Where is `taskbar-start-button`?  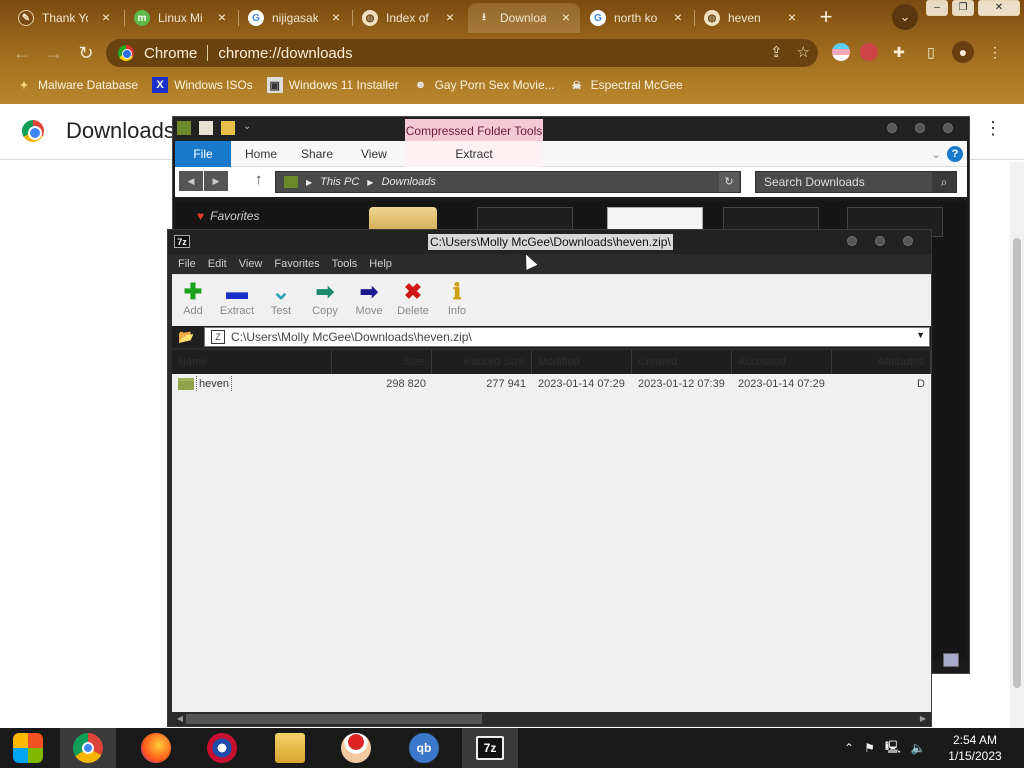
taskbar-start-button is located at coordinates (28, 748).